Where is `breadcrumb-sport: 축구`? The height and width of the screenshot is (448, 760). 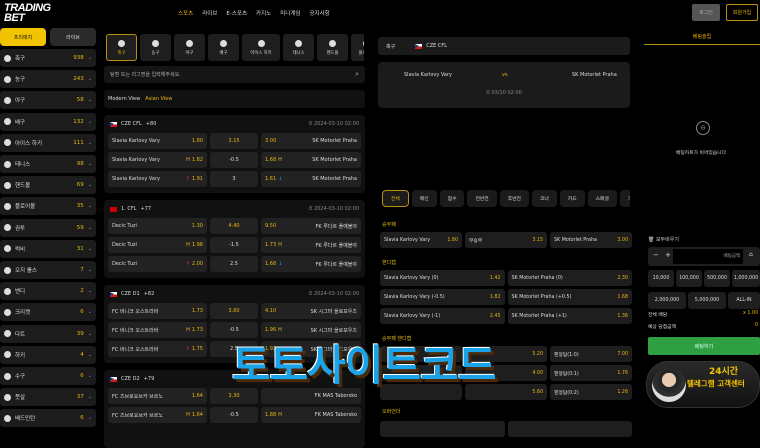
breadcrumb-sport: 축구 is located at coordinates (390, 46).